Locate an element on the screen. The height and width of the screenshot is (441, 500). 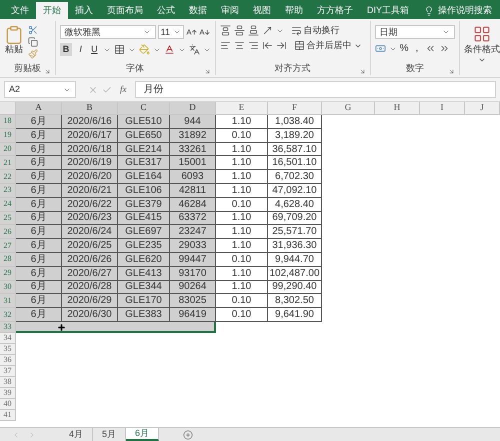
align-top-icon is located at coordinates (225, 30).